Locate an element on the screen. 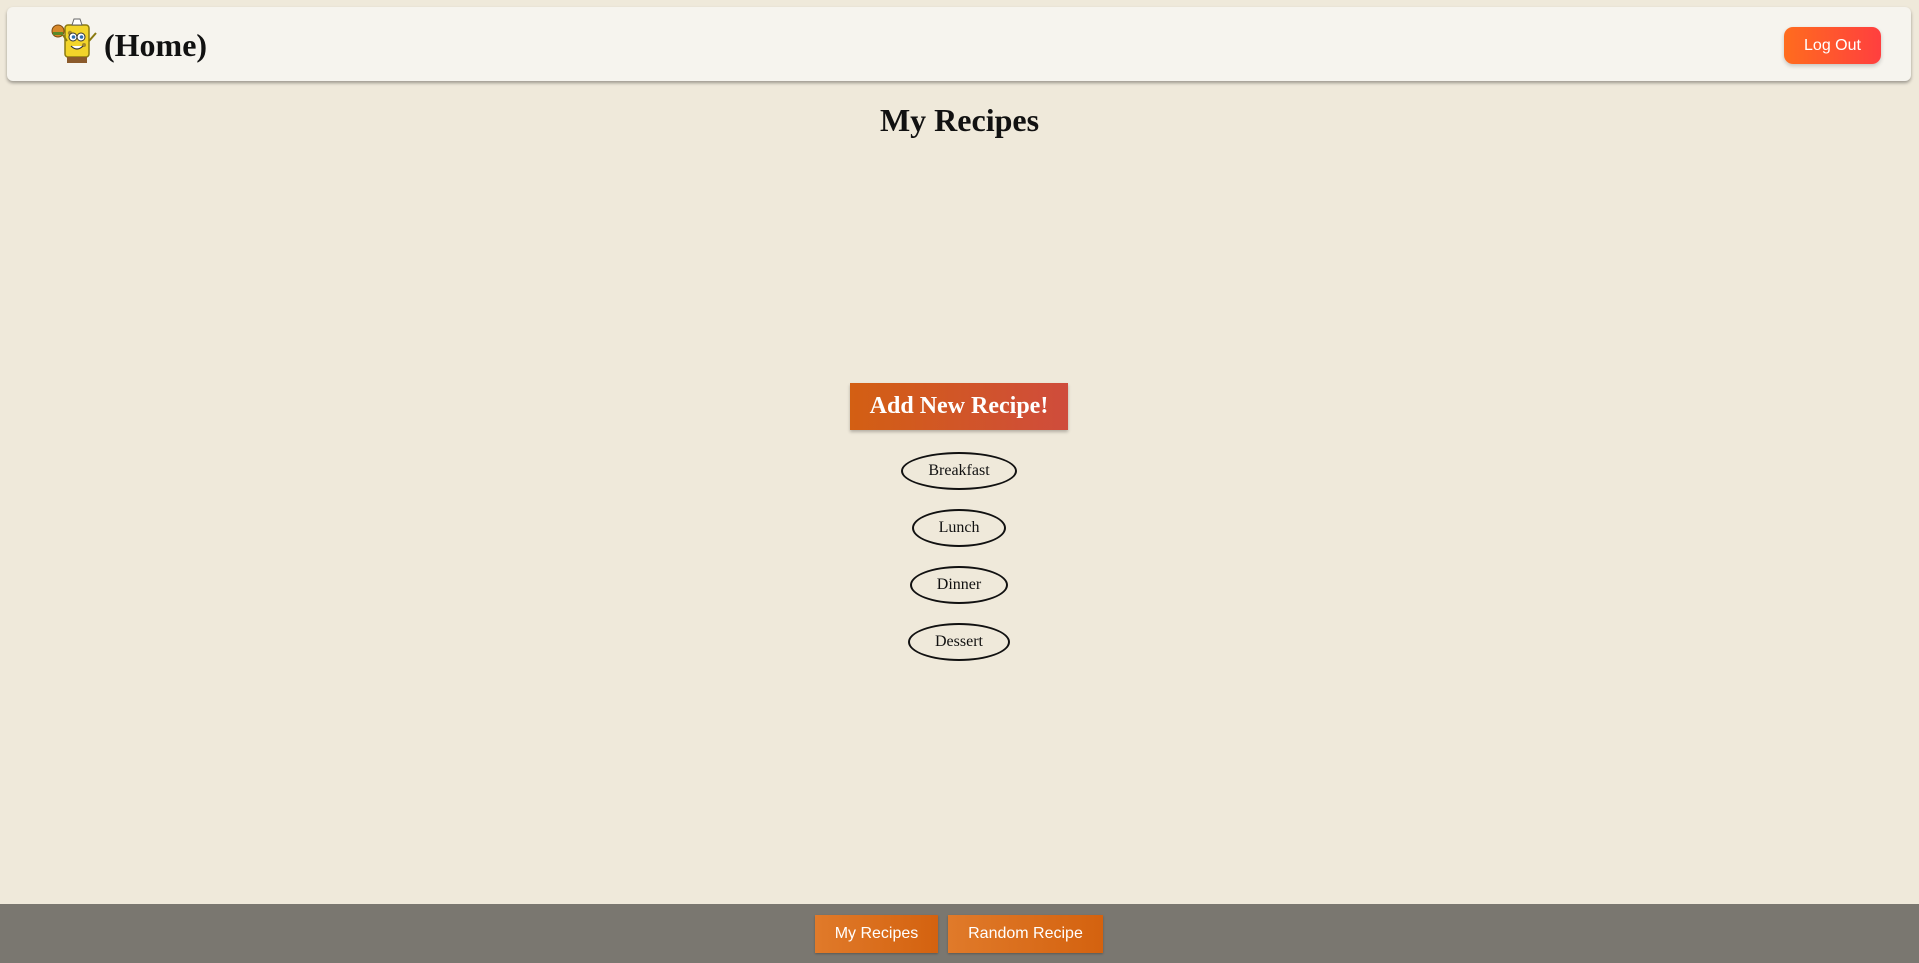 Image resolution: width=1919 pixels, height=963 pixels. bottom-nav-bar: My Recipes Random Recipe is located at coordinates (959, 933).